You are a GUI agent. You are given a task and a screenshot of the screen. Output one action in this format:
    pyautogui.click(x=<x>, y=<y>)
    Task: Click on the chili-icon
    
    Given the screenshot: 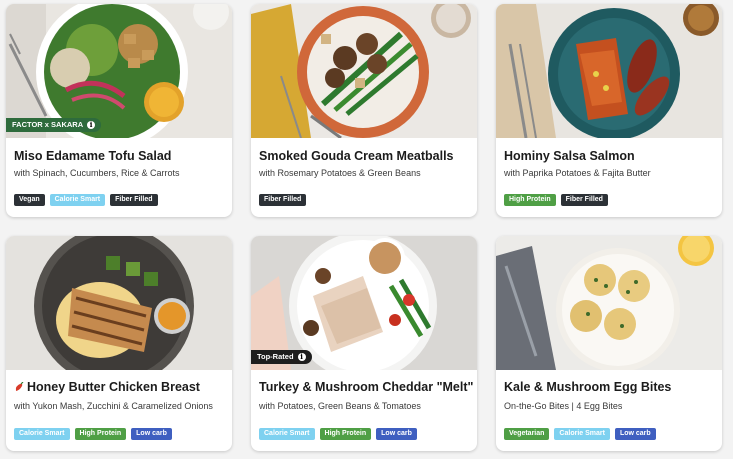 What is the action you would take?
    pyautogui.click(x=19, y=386)
    